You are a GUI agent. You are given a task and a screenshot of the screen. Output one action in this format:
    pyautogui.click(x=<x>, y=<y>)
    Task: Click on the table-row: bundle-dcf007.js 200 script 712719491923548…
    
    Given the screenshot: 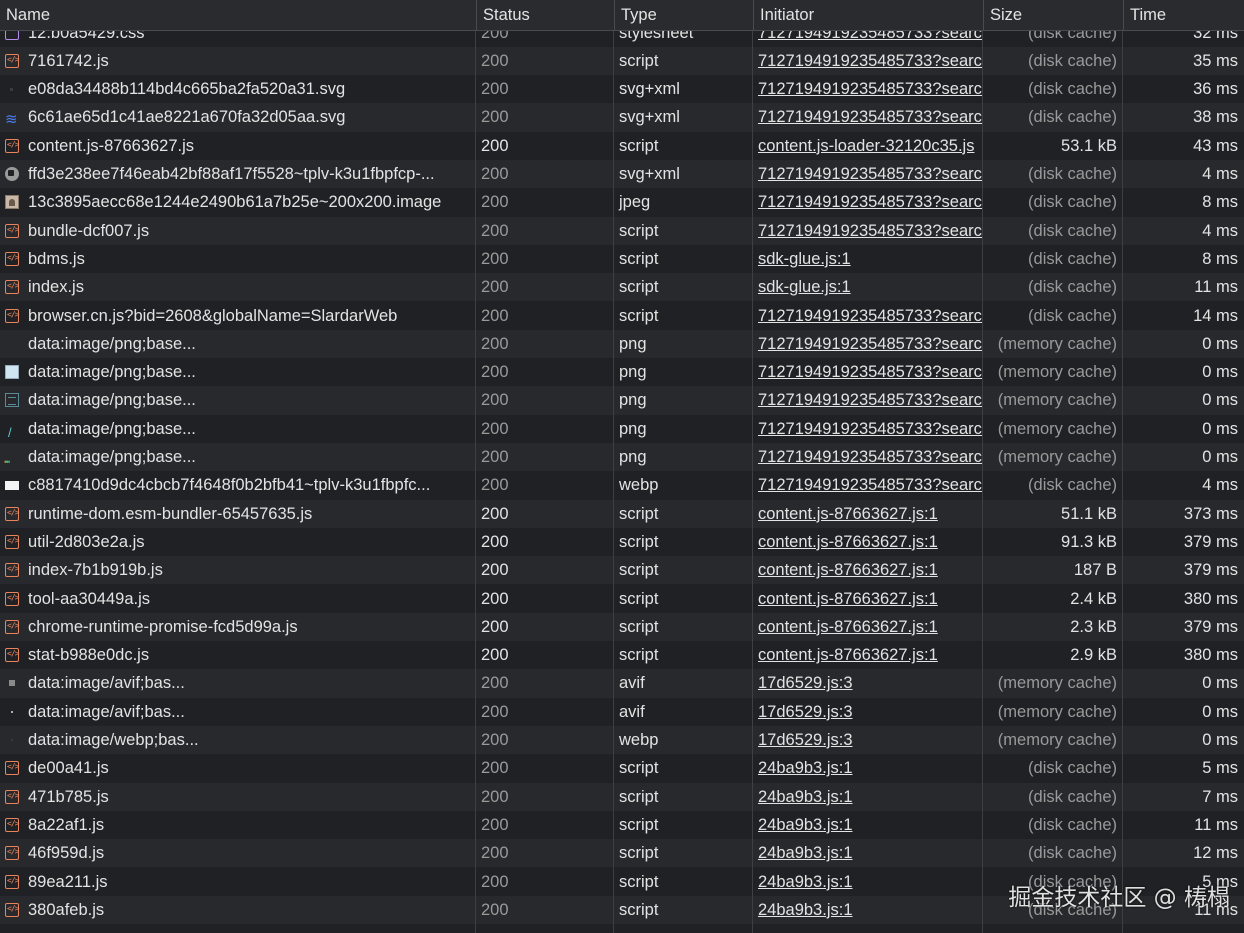 What is the action you would take?
    pyautogui.click(x=622, y=230)
    